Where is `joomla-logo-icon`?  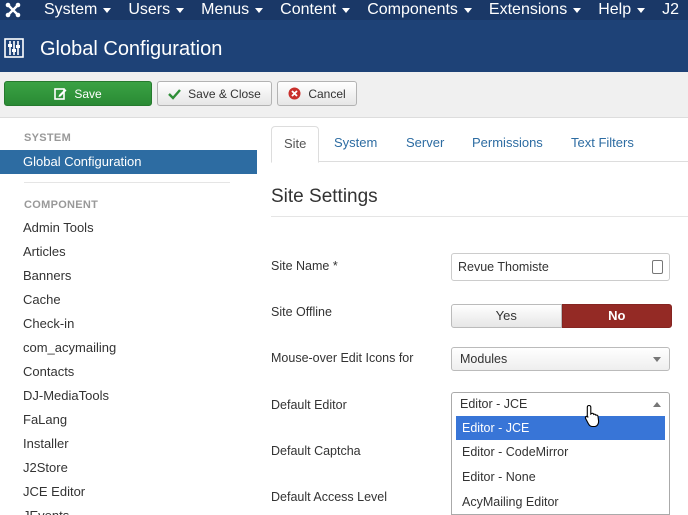
joomla-logo-icon is located at coordinates (13, 10).